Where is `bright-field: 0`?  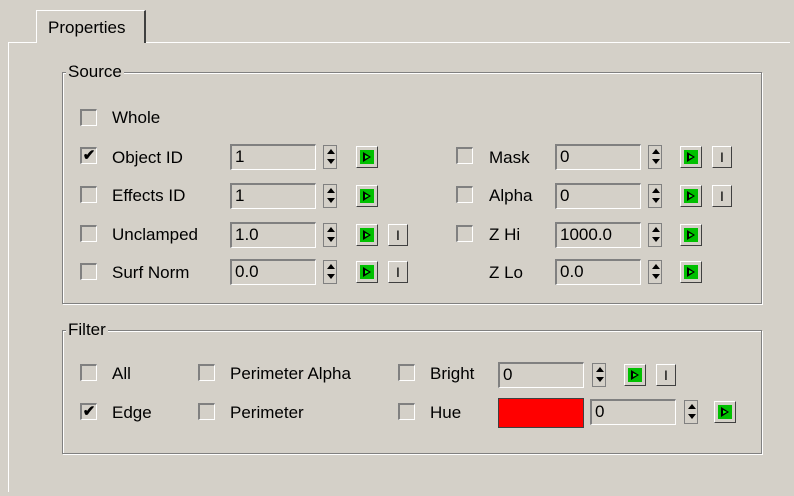 bright-field: 0 is located at coordinates (541, 375).